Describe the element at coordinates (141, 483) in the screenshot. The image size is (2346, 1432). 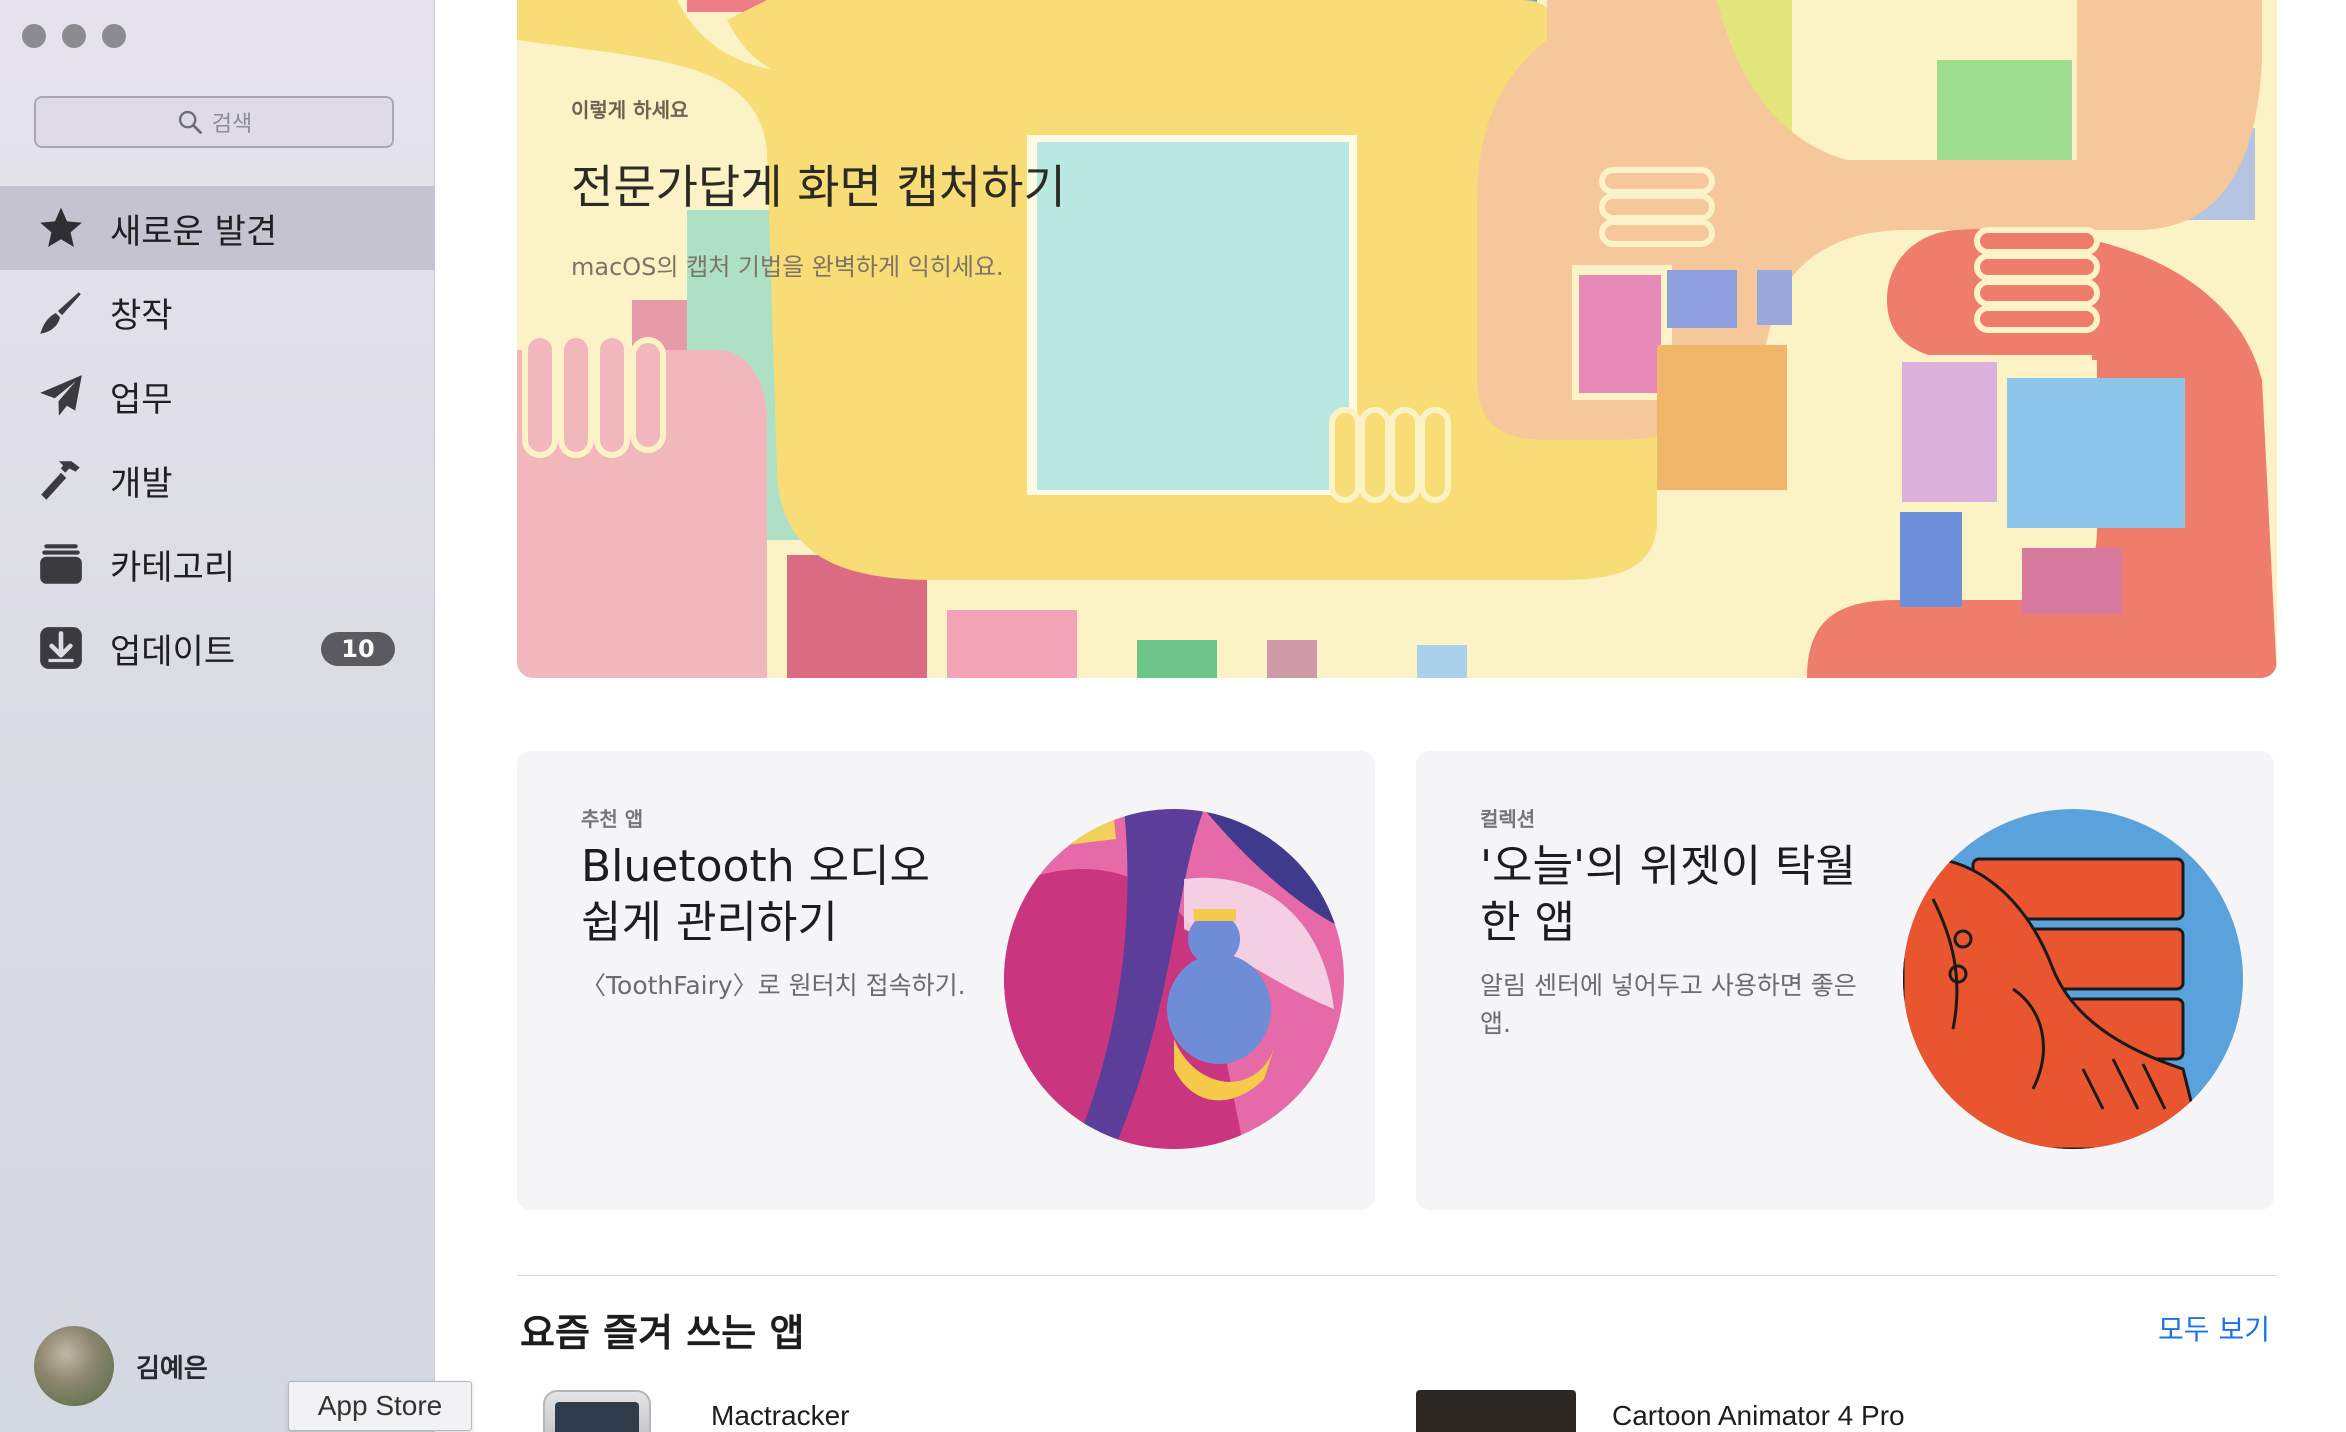
I see `sidebar-item-label: 개발` at that location.